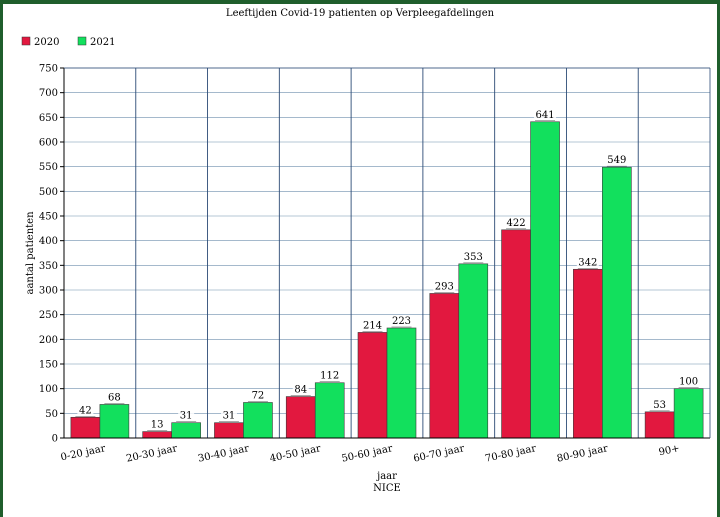 The width and height of the screenshot is (720, 517). Describe the element at coordinates (545, 115) in the screenshot. I see `value-label: 641` at that location.